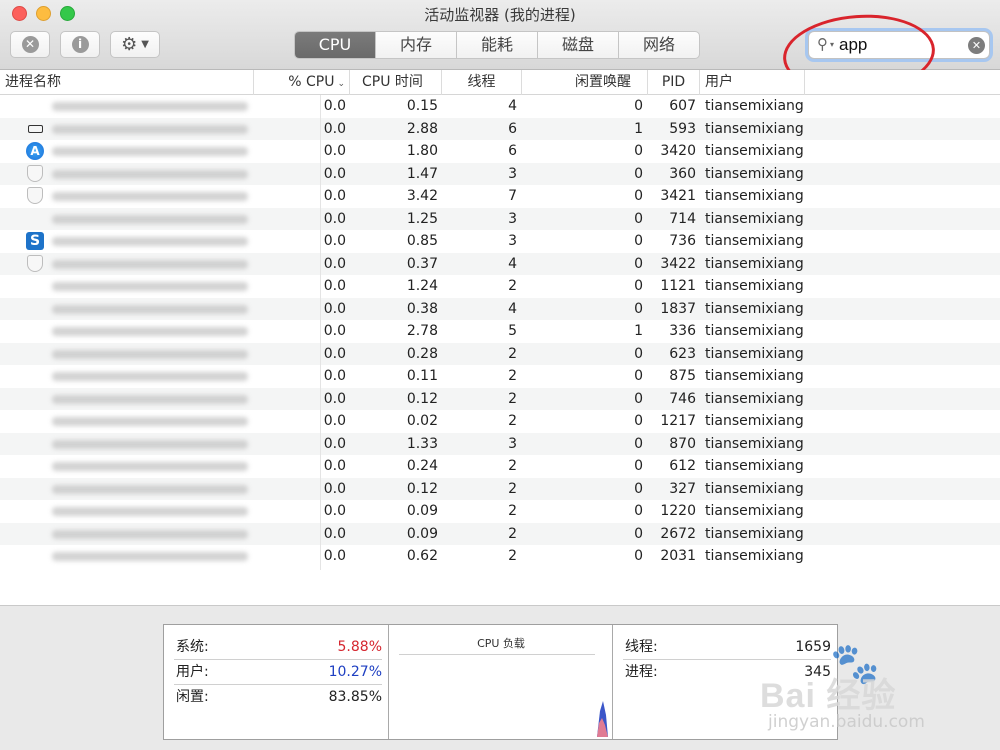 The image size is (1000, 750). What do you see at coordinates (422, 398) in the screenshot?
I see `cell-cpu-time: 0.12` at bounding box center [422, 398].